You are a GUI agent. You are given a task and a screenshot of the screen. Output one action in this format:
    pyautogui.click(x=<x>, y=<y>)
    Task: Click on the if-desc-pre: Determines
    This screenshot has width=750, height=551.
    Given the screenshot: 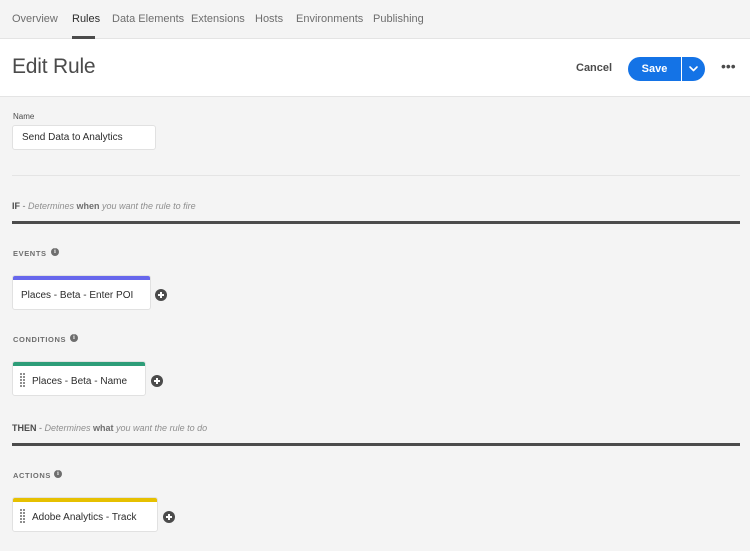 What is the action you would take?
    pyautogui.click(x=52, y=206)
    